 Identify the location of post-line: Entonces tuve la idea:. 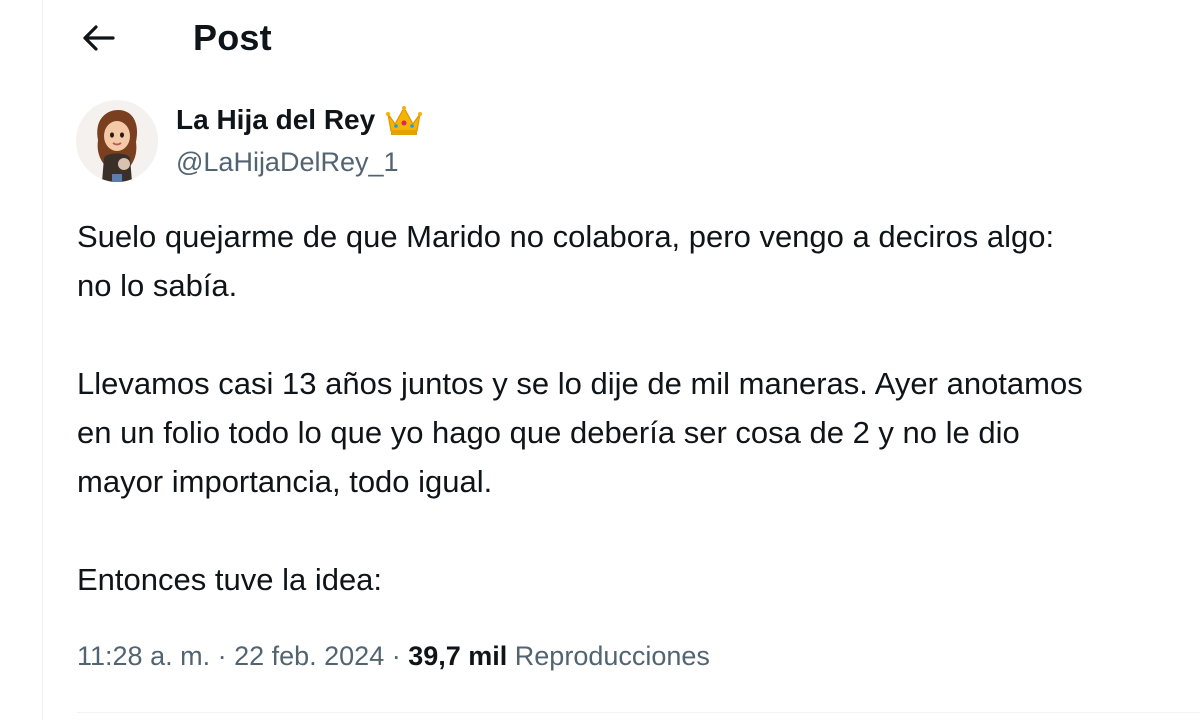
(230, 579).